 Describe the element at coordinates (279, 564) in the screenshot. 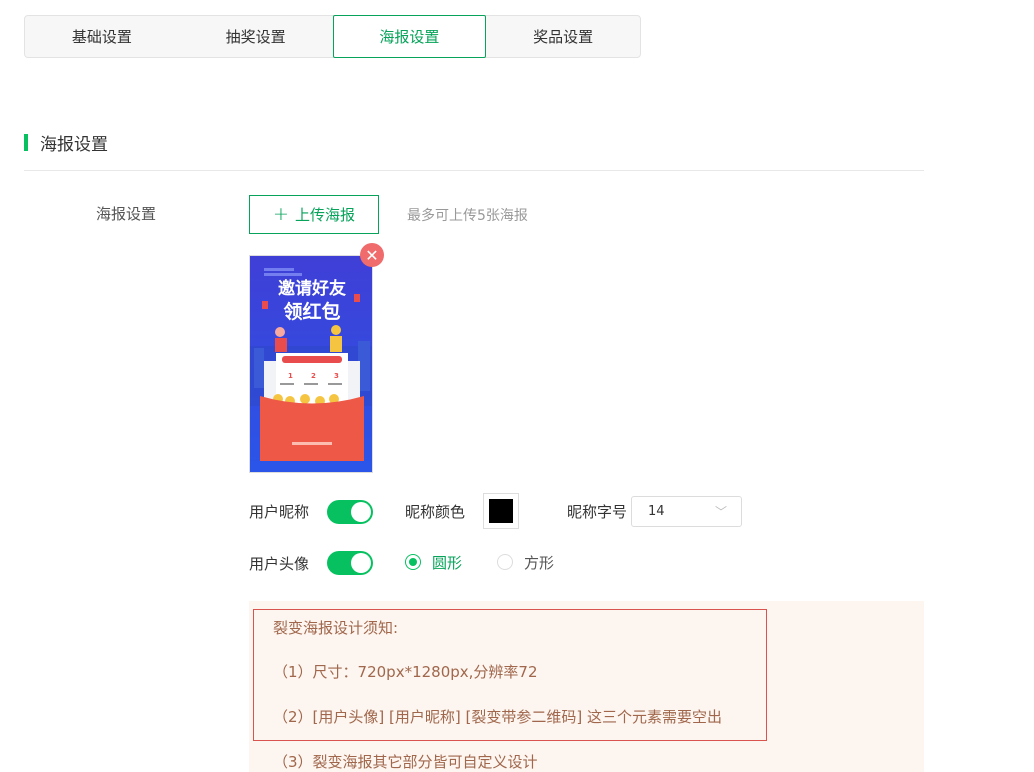

I see `avatar-label: 用户头像` at that location.